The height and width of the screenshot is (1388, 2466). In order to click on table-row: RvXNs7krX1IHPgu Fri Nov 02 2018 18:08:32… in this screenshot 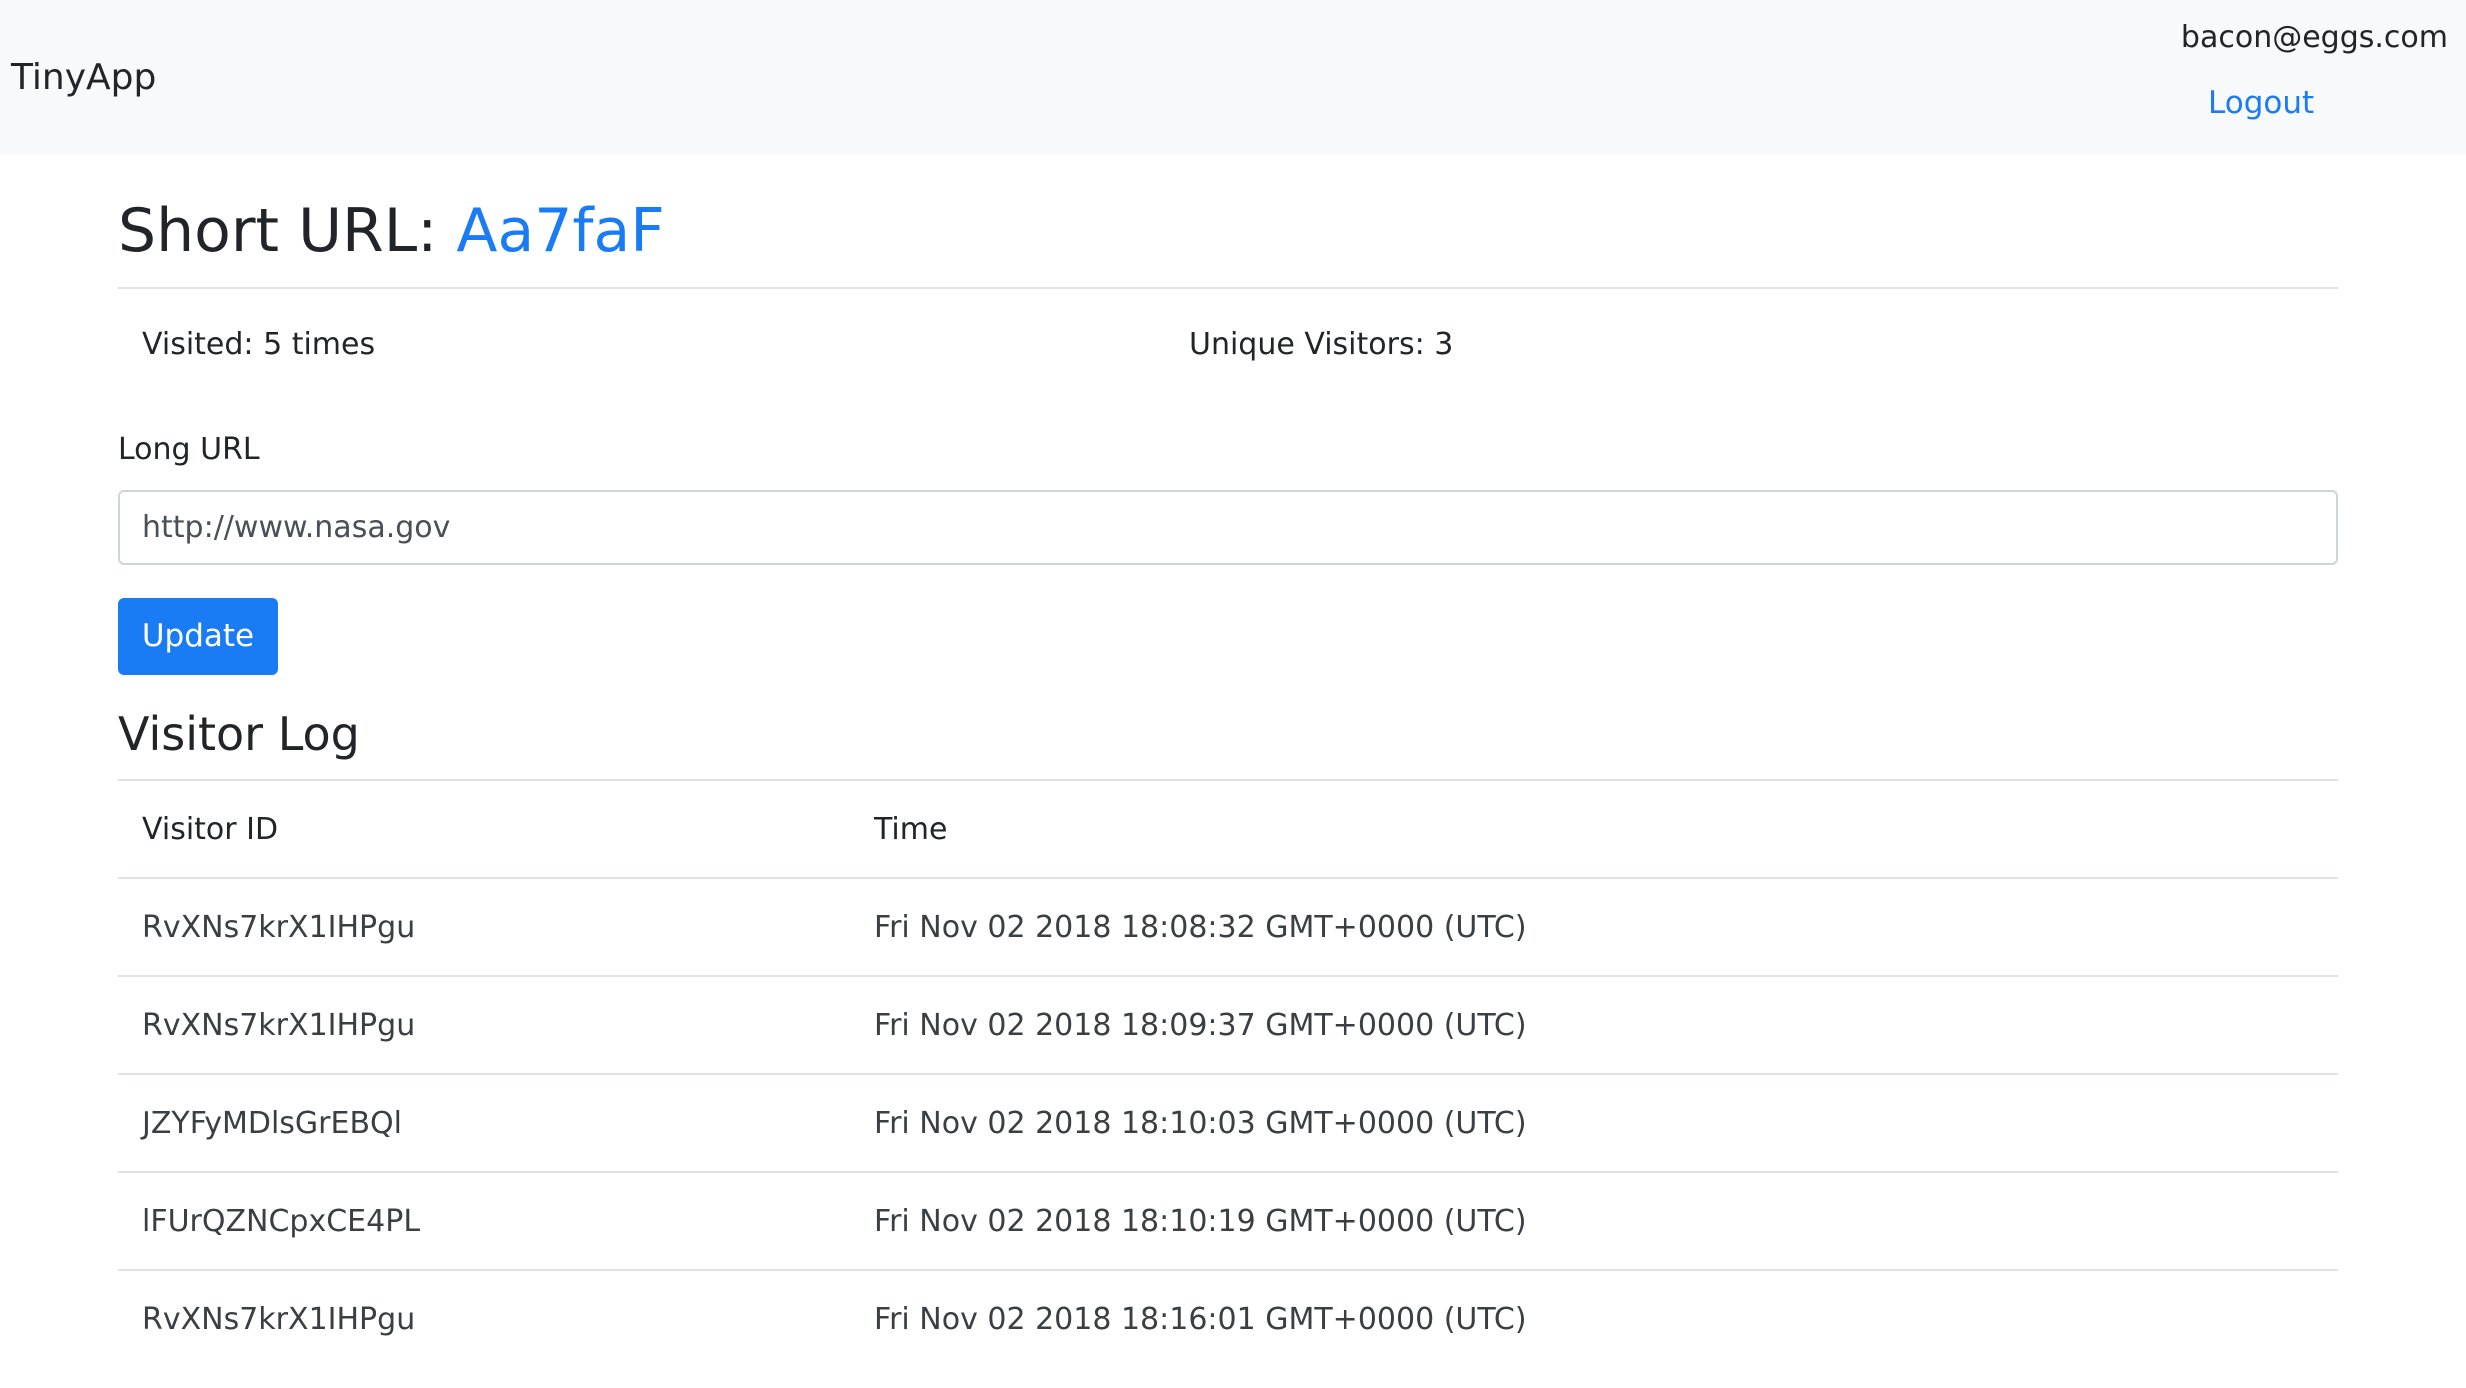, I will do `click(1228, 926)`.